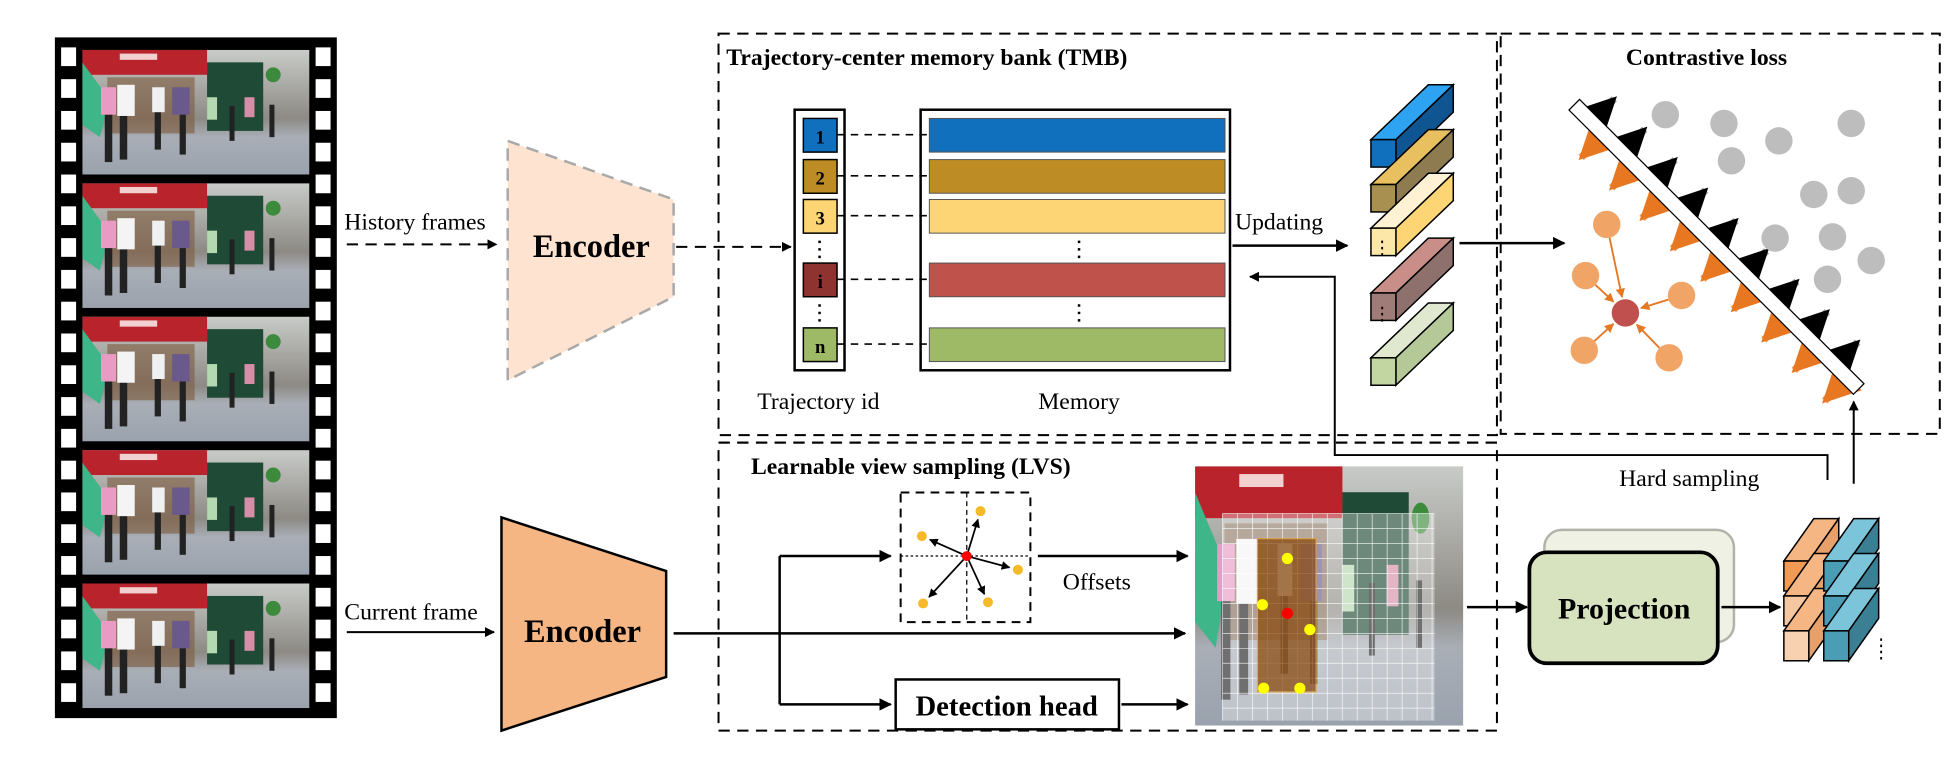 This screenshot has width=1956, height=768. Describe the element at coordinates (1832, 590) in the screenshot. I see `projected-feature-stack` at that location.